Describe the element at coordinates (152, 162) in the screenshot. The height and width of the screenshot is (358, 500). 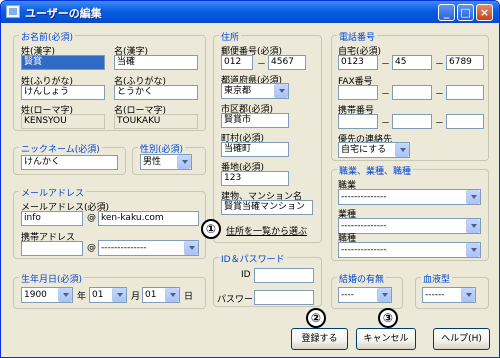
I see `gender-value: 男性` at that location.